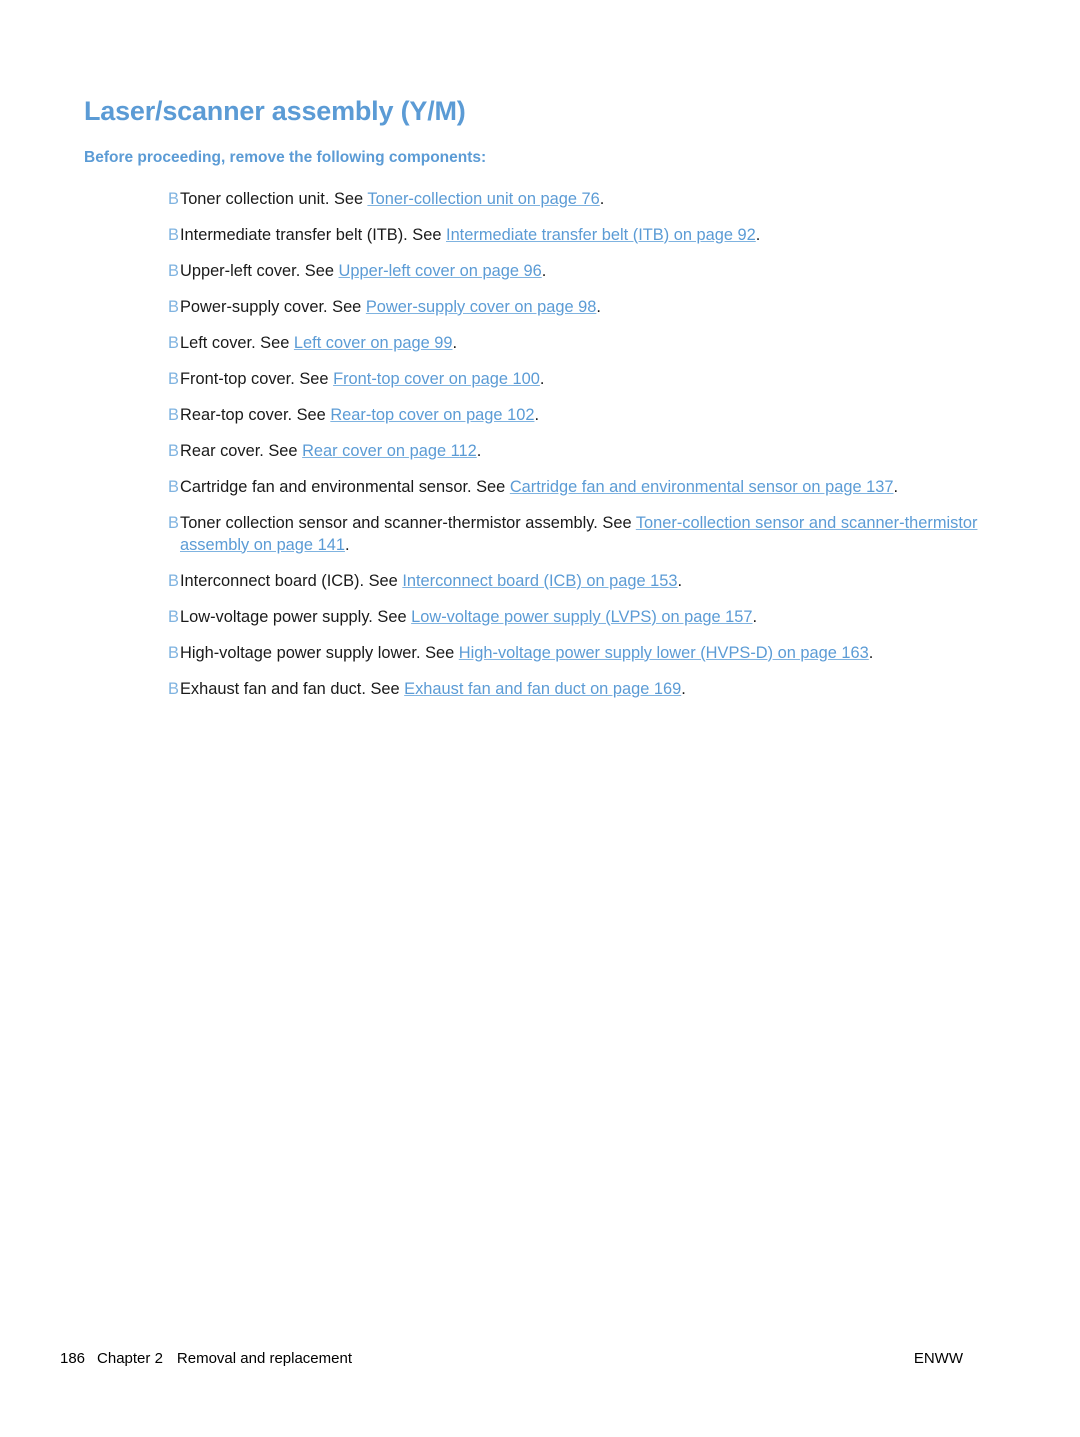 The image size is (1080, 1437). I want to click on list-item: B Left cover. See Left cover on page 99., so click(539, 343).